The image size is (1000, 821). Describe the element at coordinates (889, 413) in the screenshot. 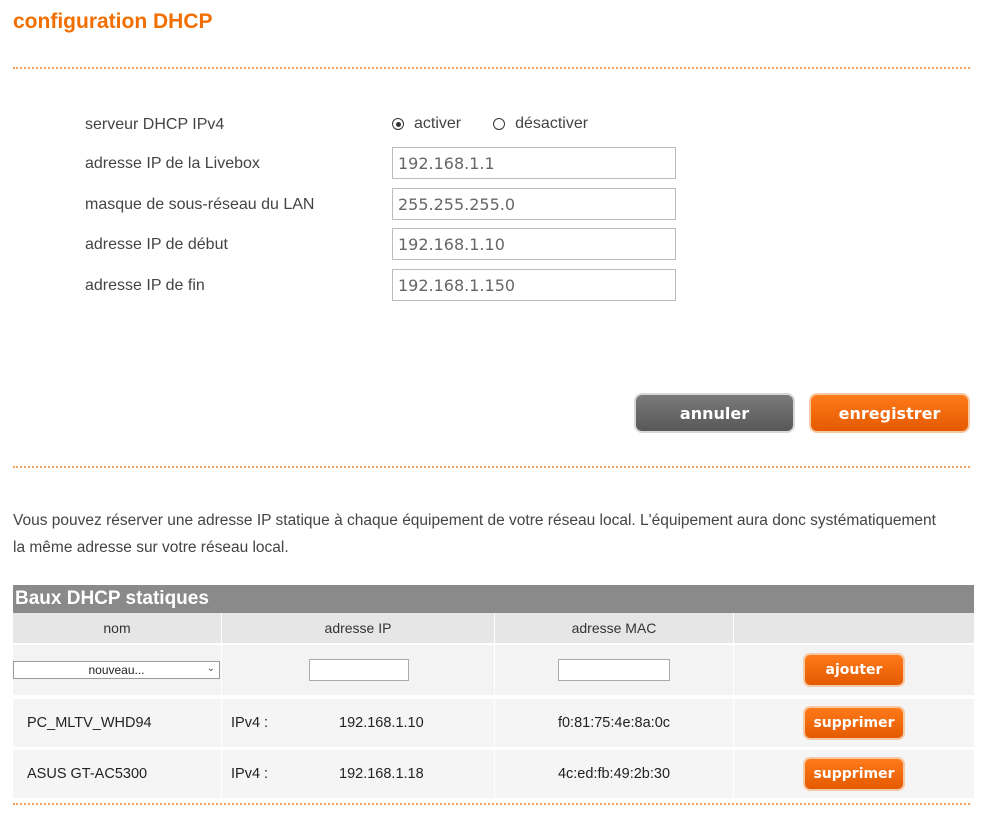

I see `save-button: enregistrer` at that location.